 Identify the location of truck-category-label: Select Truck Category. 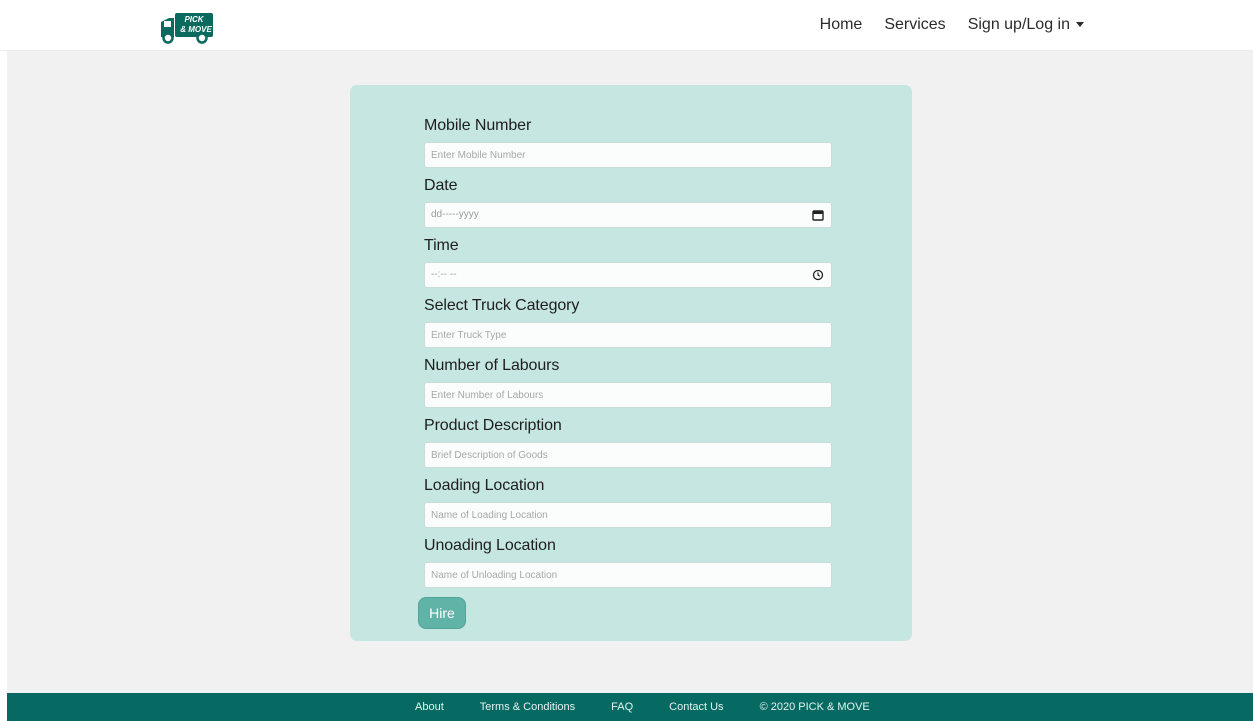
(502, 305).